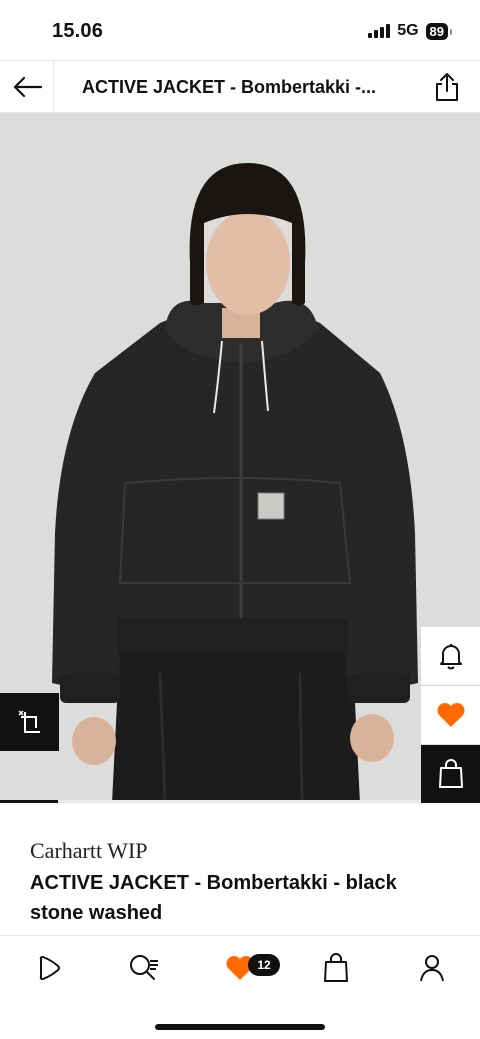 The width and height of the screenshot is (480, 1039). I want to click on nav-wishlist: 12, so click(250, 968).